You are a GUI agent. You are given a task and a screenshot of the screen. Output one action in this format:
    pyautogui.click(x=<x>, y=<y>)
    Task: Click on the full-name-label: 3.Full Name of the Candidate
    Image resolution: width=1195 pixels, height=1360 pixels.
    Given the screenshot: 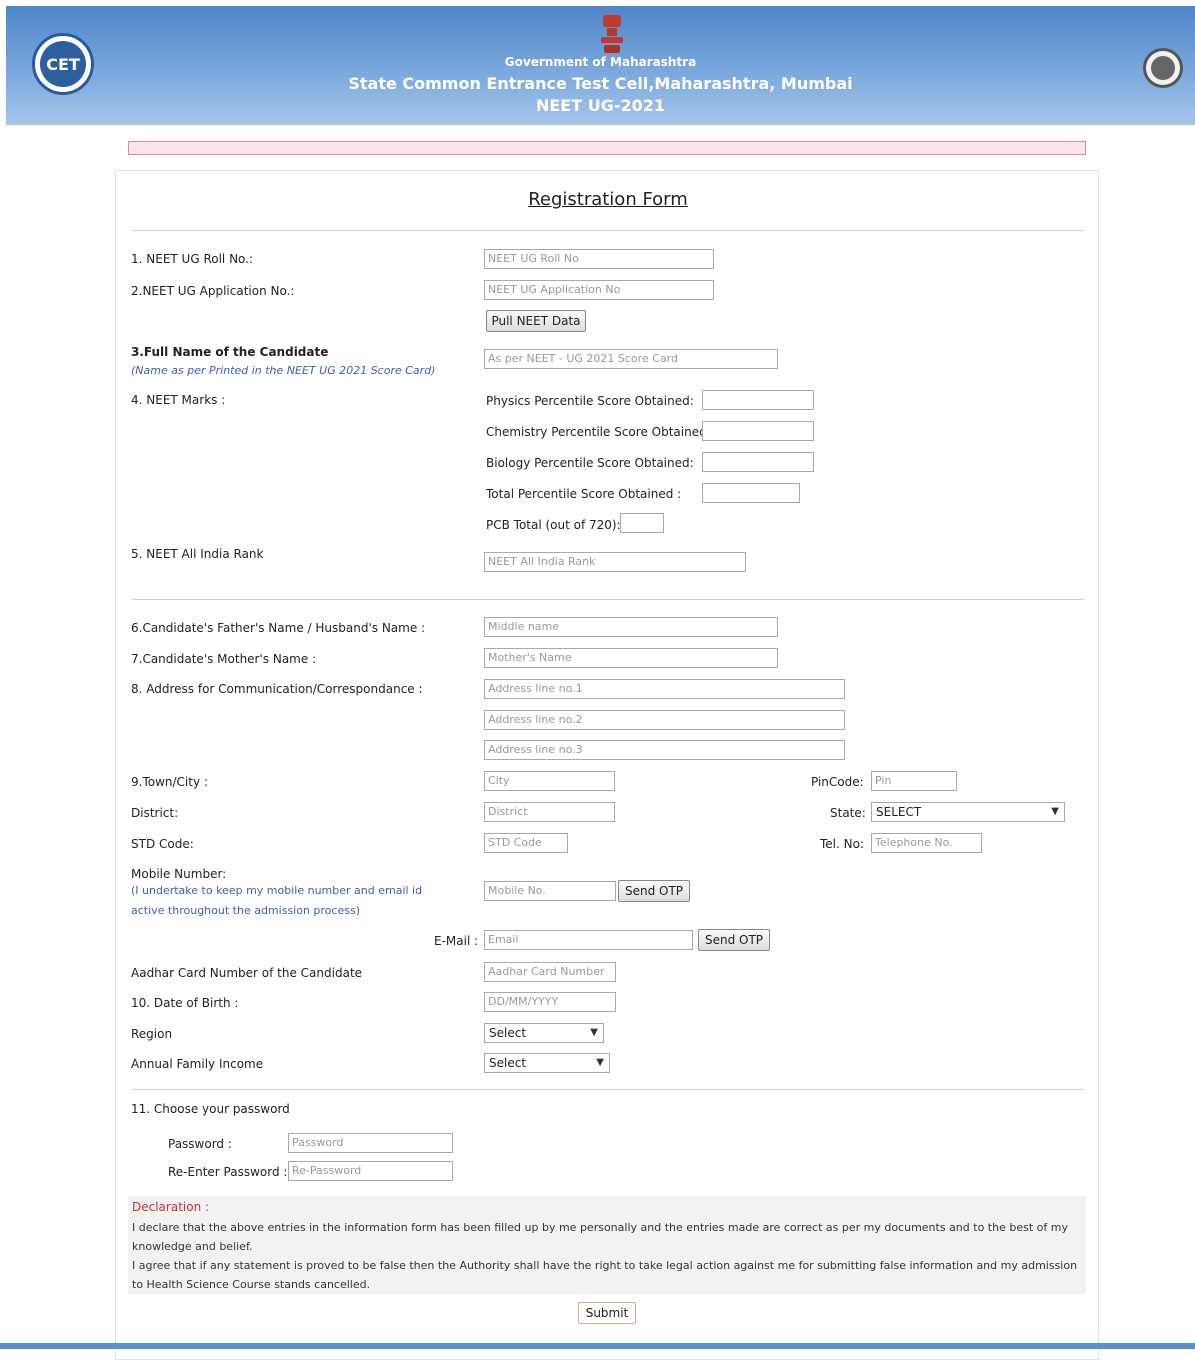 What is the action you would take?
    pyautogui.click(x=230, y=352)
    